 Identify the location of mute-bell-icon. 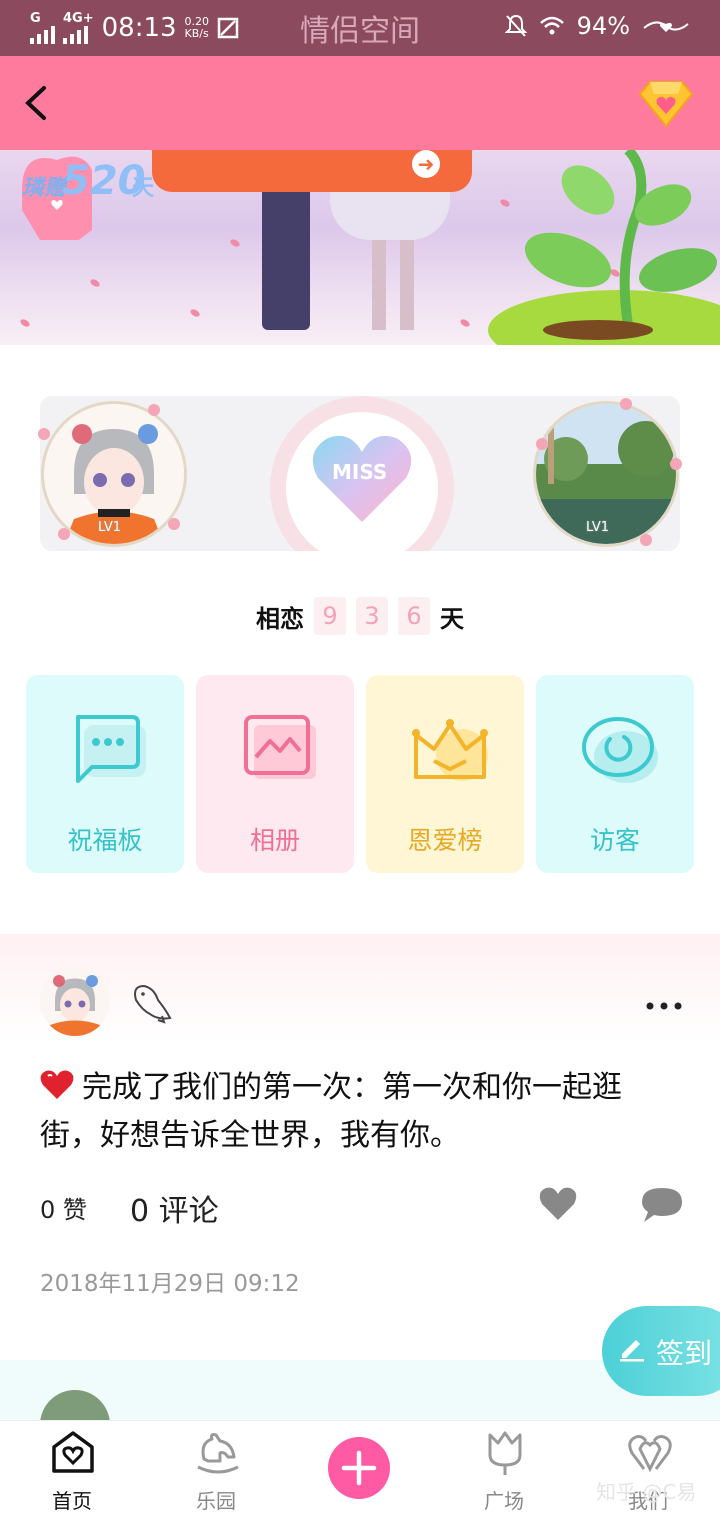
(515, 25).